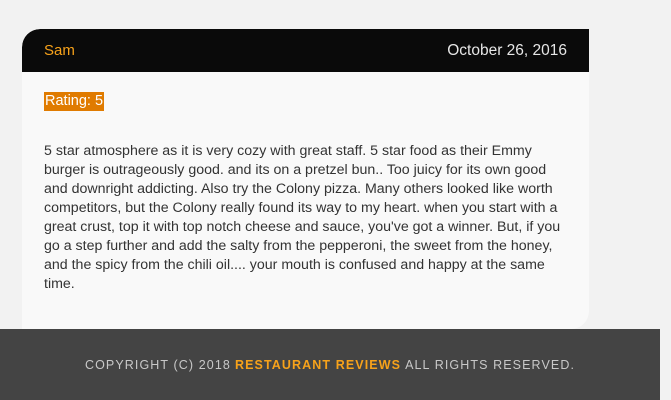  I want to click on review-header: Sam October 26, 2016, so click(305, 50).